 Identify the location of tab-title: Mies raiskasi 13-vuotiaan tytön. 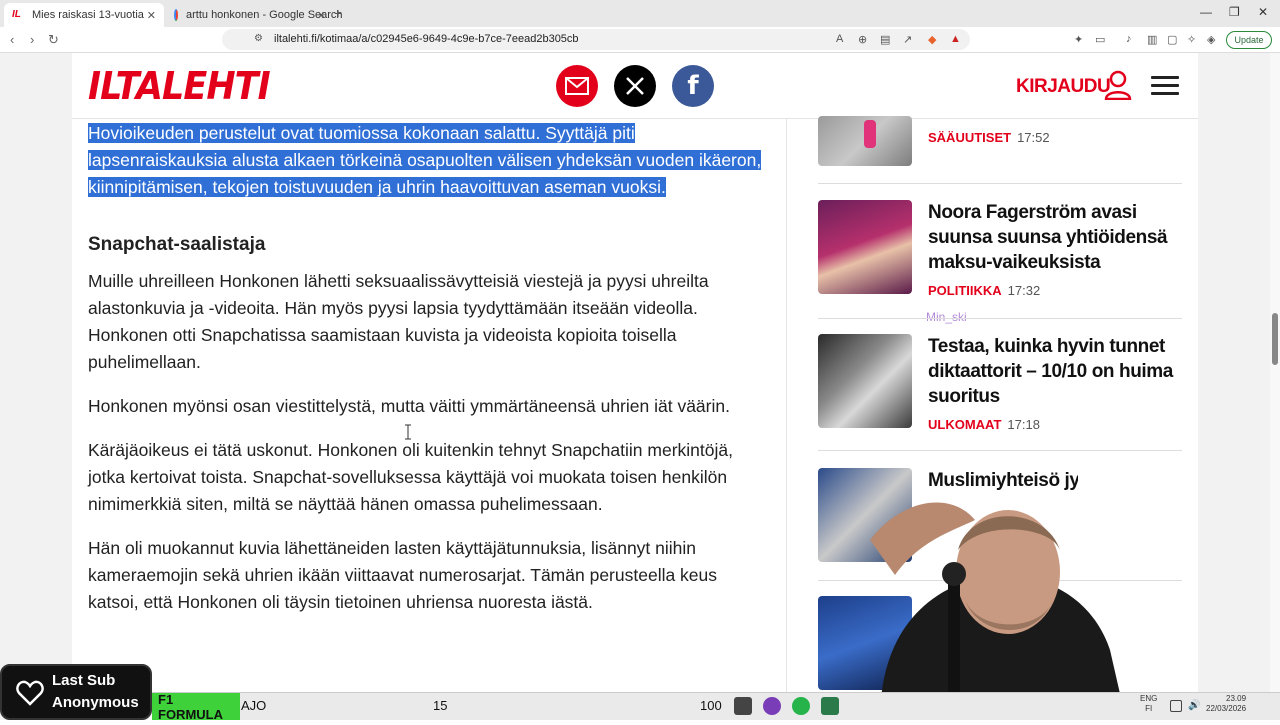
(88, 15).